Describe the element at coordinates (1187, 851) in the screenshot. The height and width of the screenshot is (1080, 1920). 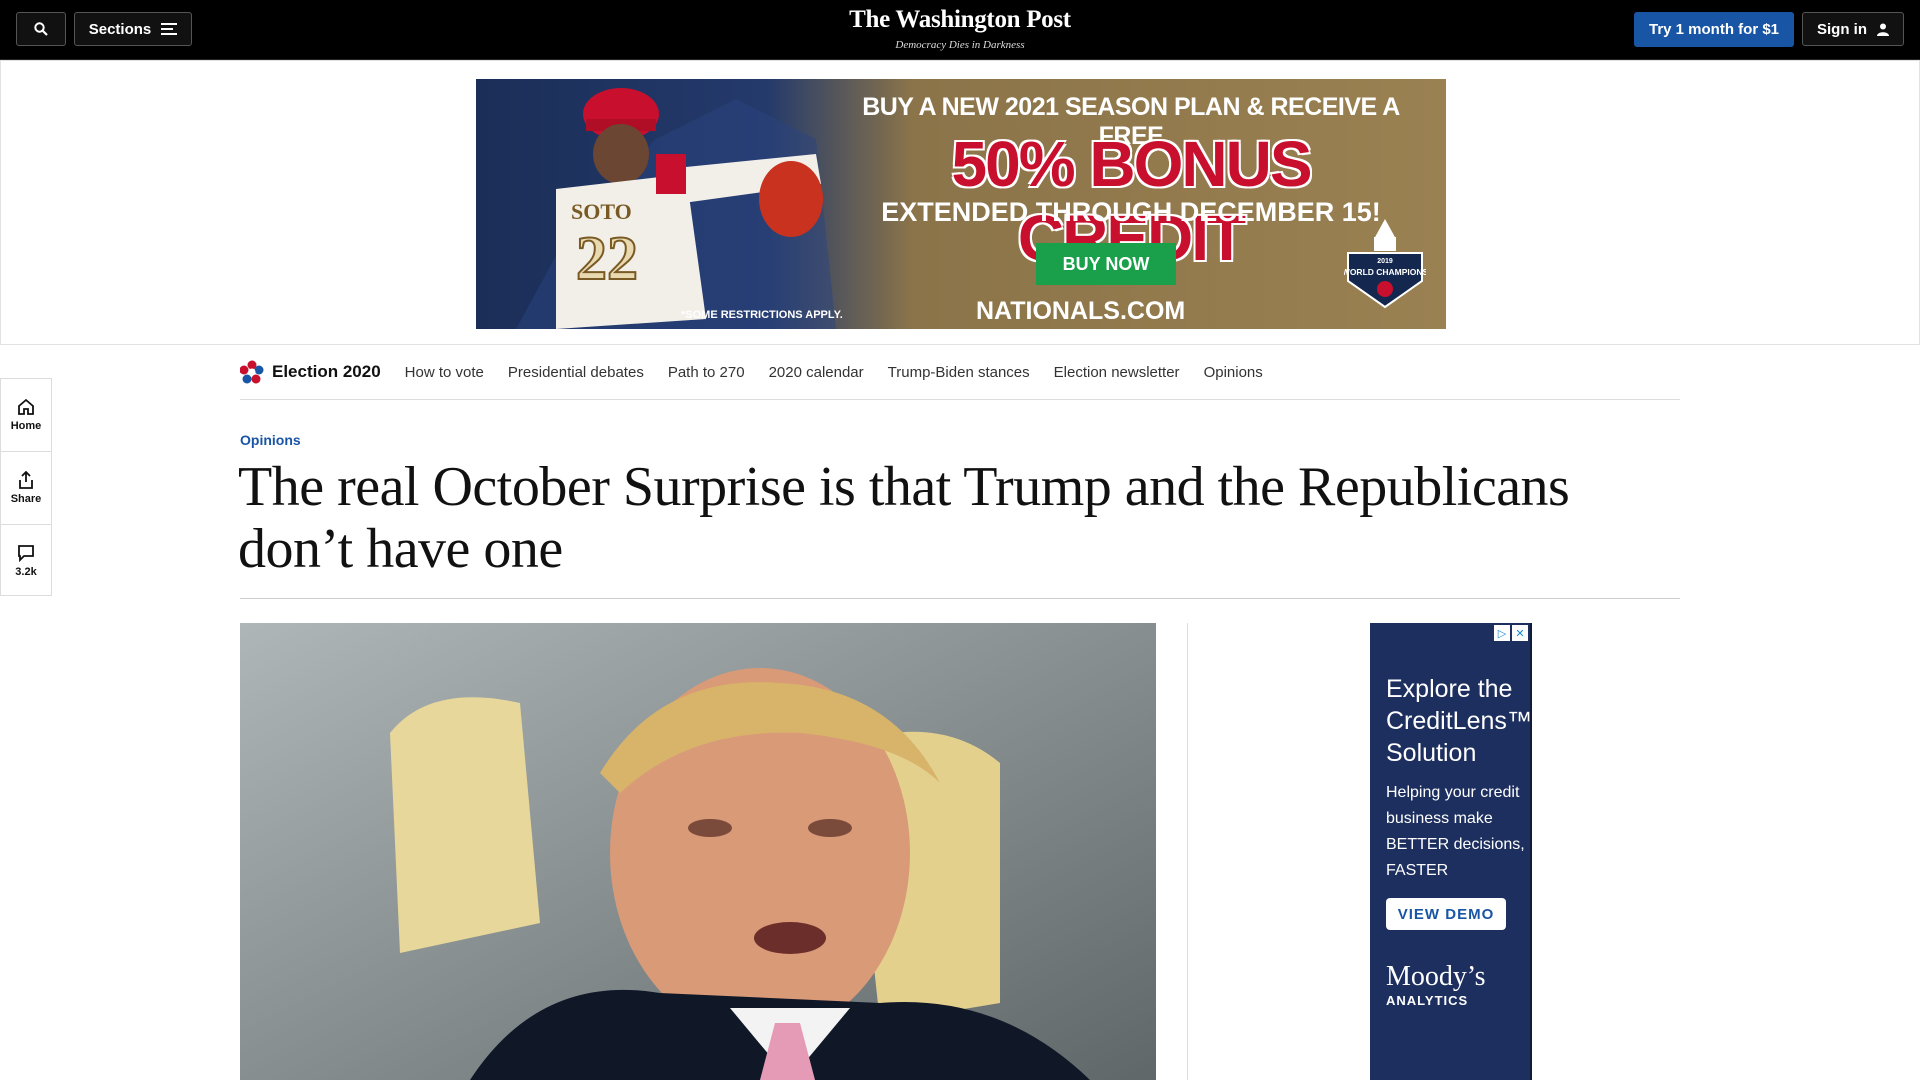
I see `column-divider` at that location.